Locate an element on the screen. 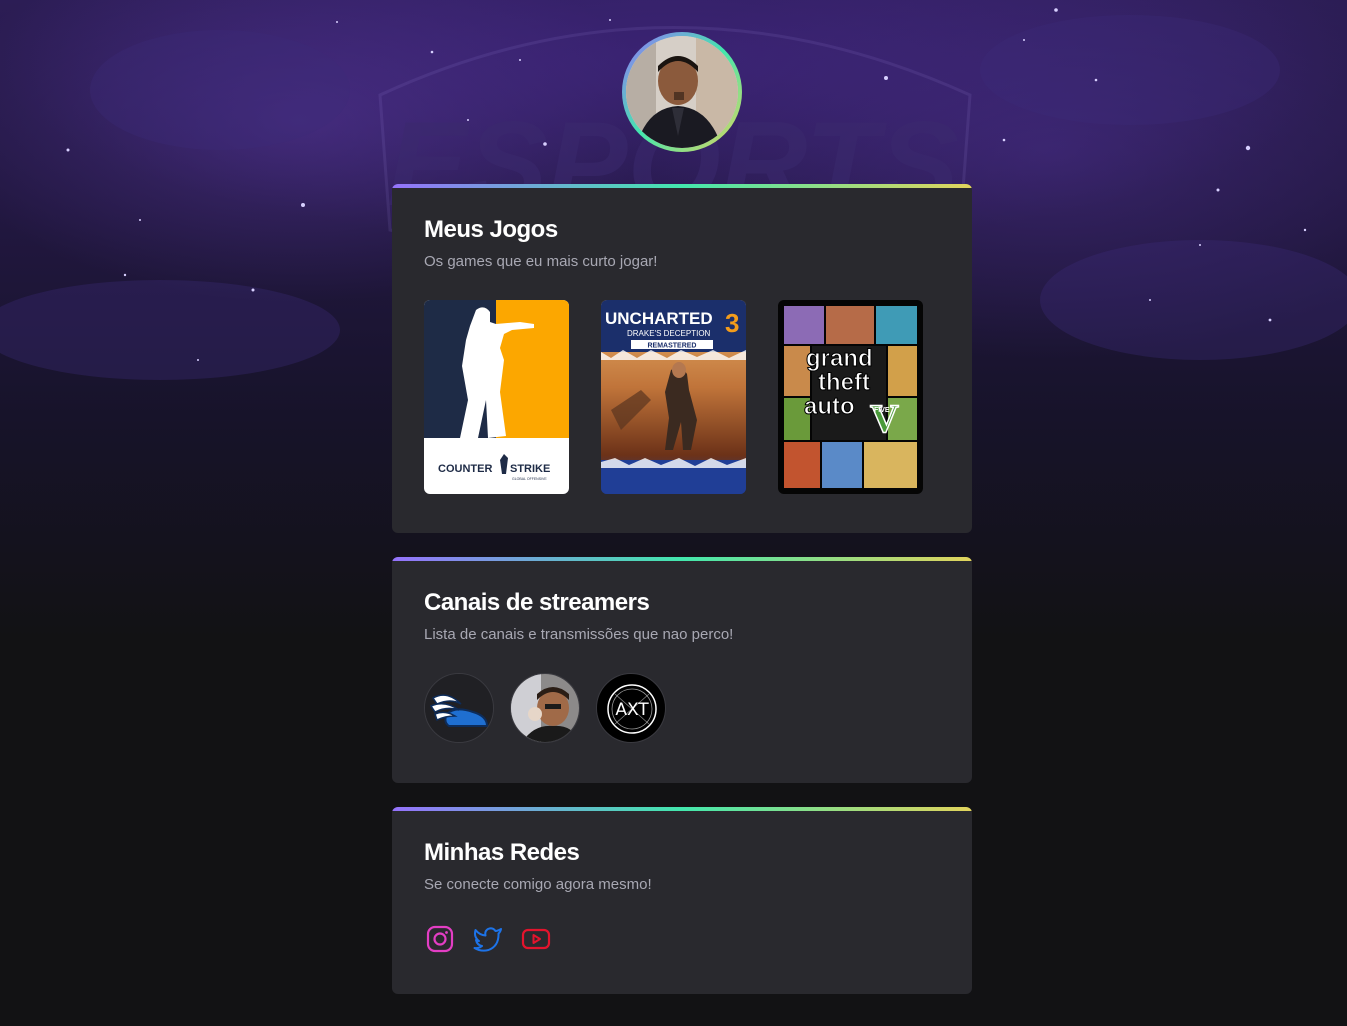 This screenshot has height=1026, width=1347. streamers-title: Canais de streamers is located at coordinates (537, 602).